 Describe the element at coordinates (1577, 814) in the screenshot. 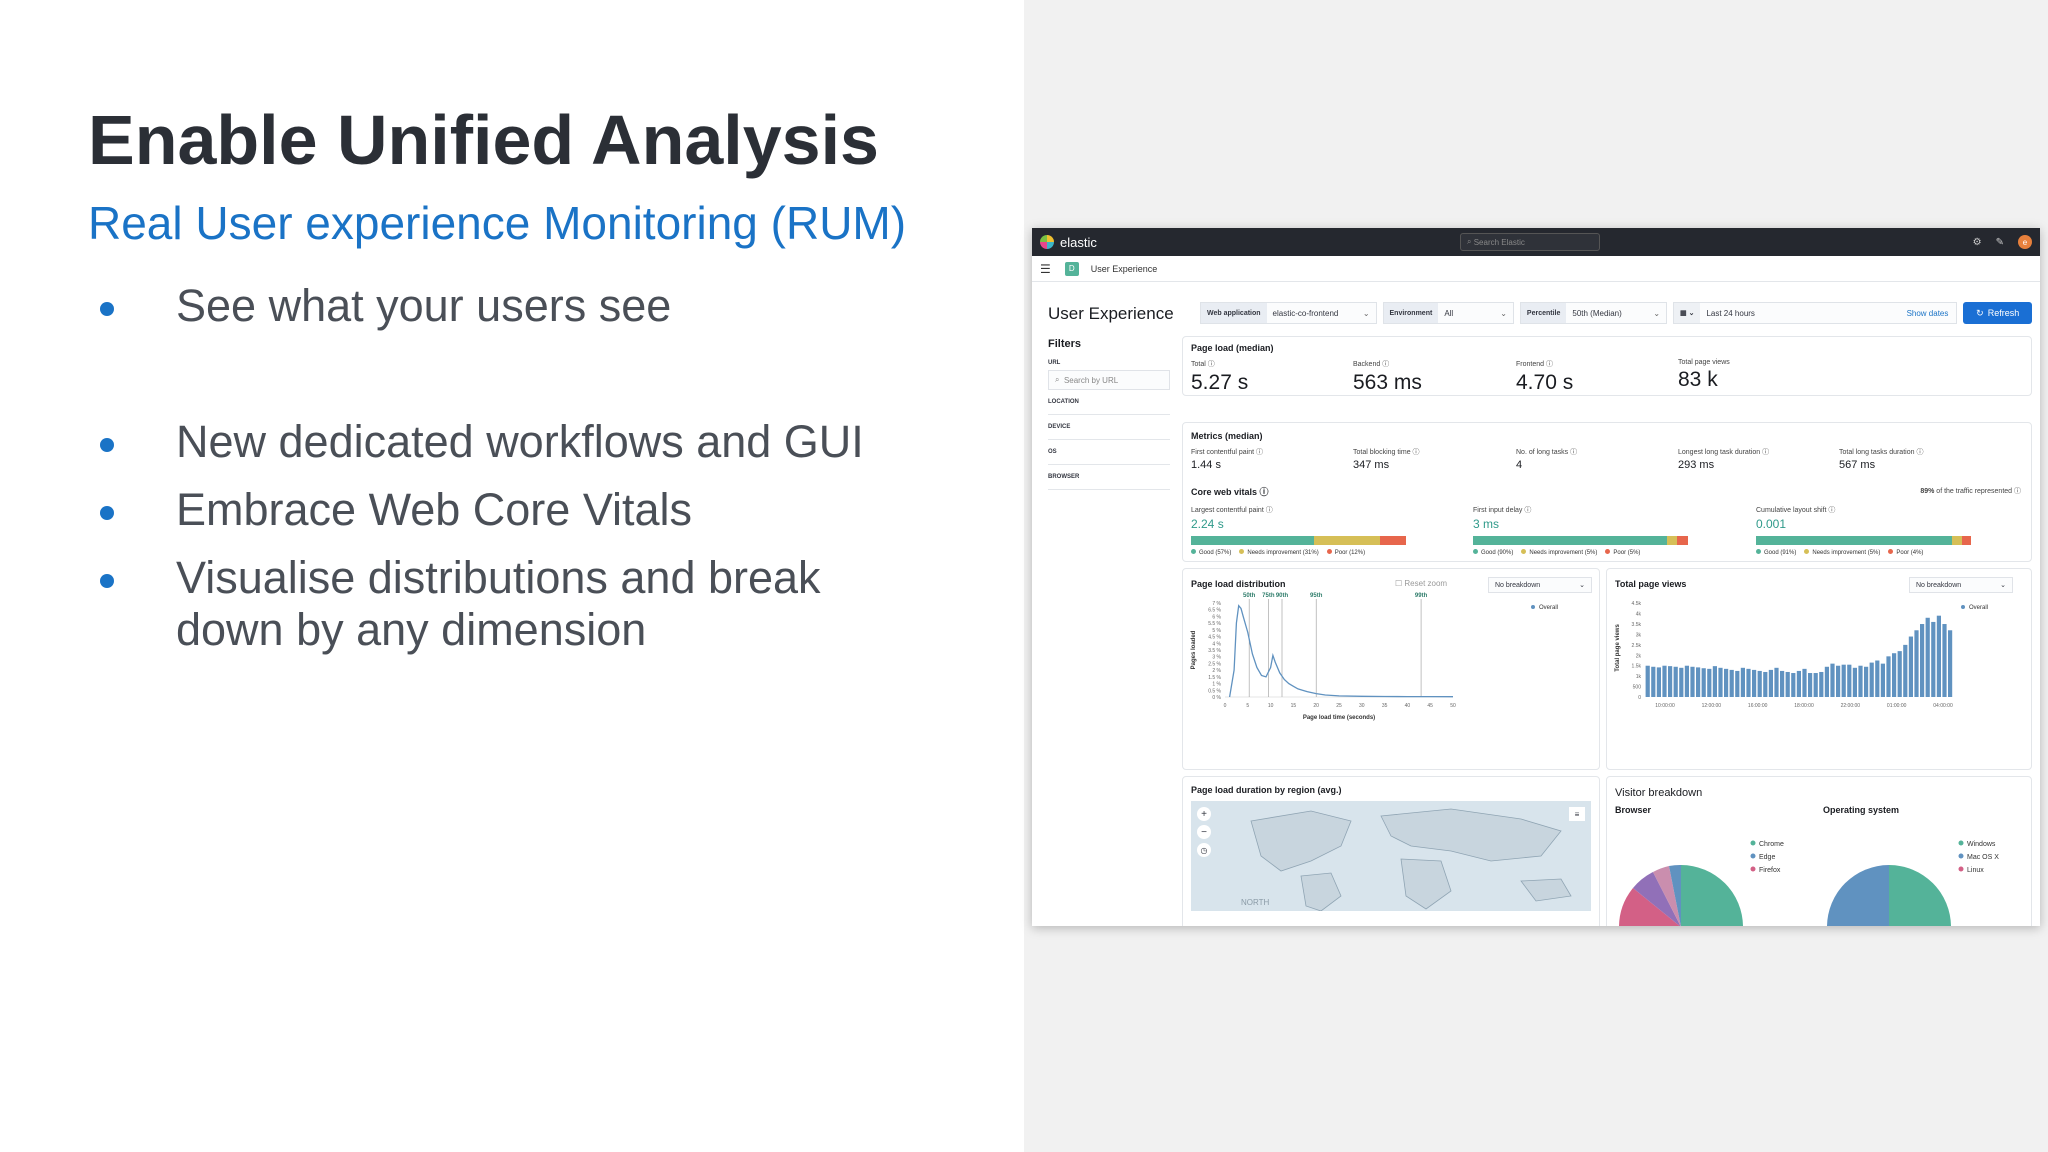

I see `layers-icon: ≡` at that location.